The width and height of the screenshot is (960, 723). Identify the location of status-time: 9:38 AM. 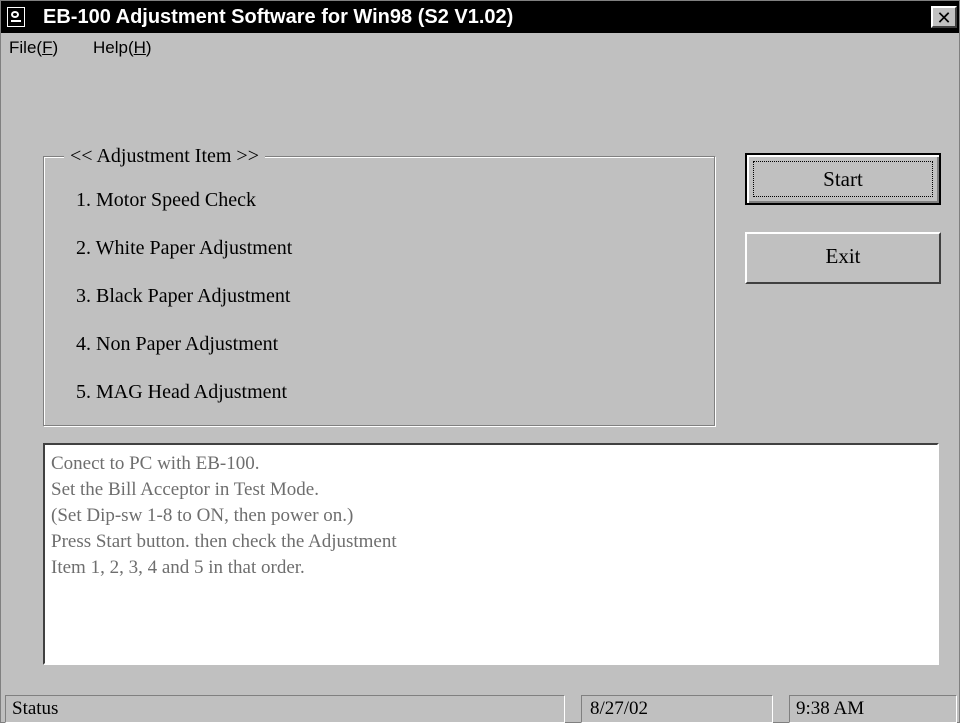
(873, 709).